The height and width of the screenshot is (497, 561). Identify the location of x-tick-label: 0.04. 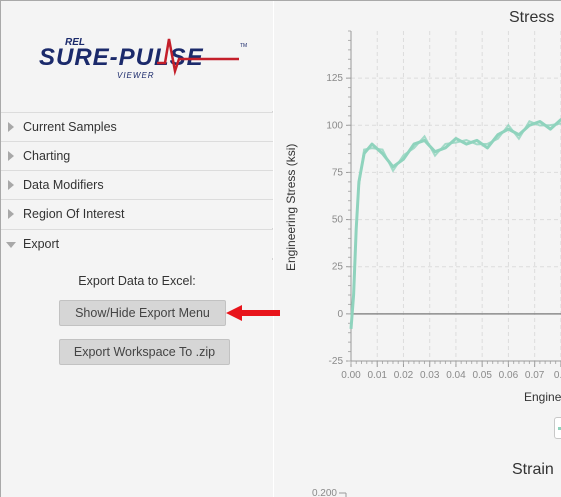
(456, 375).